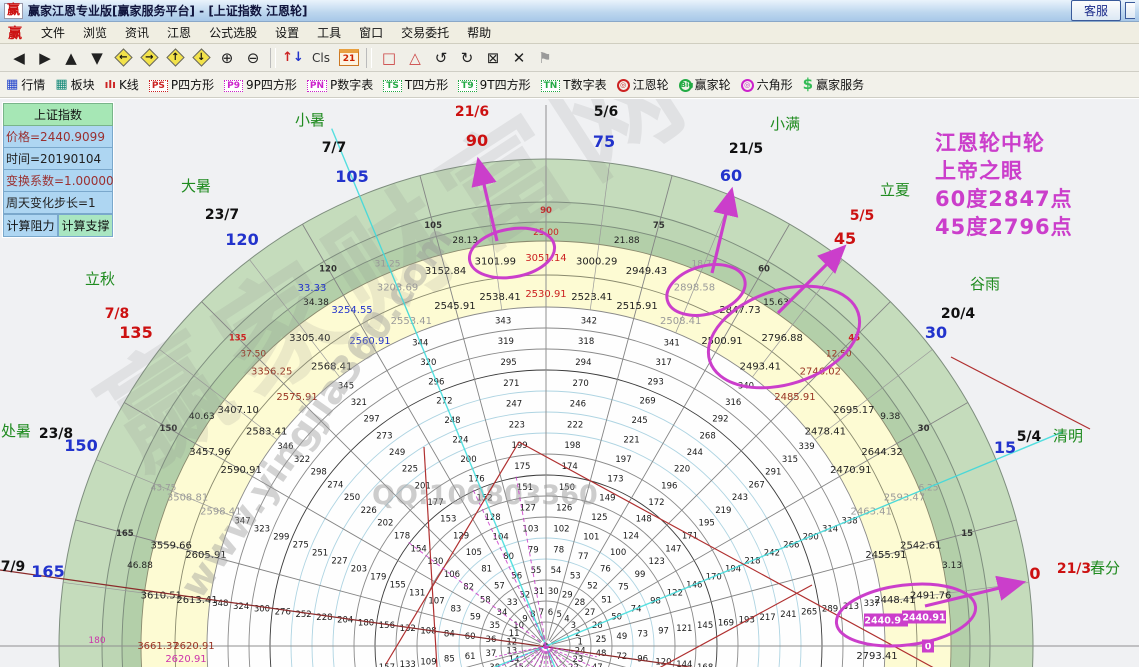  I want to click on svg-text: 28, so click(579, 603).